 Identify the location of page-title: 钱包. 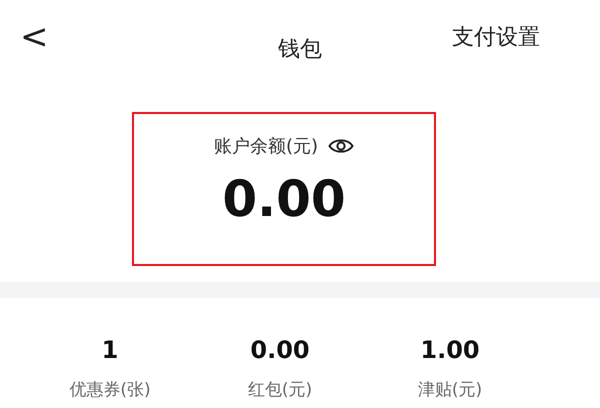
(300, 50).